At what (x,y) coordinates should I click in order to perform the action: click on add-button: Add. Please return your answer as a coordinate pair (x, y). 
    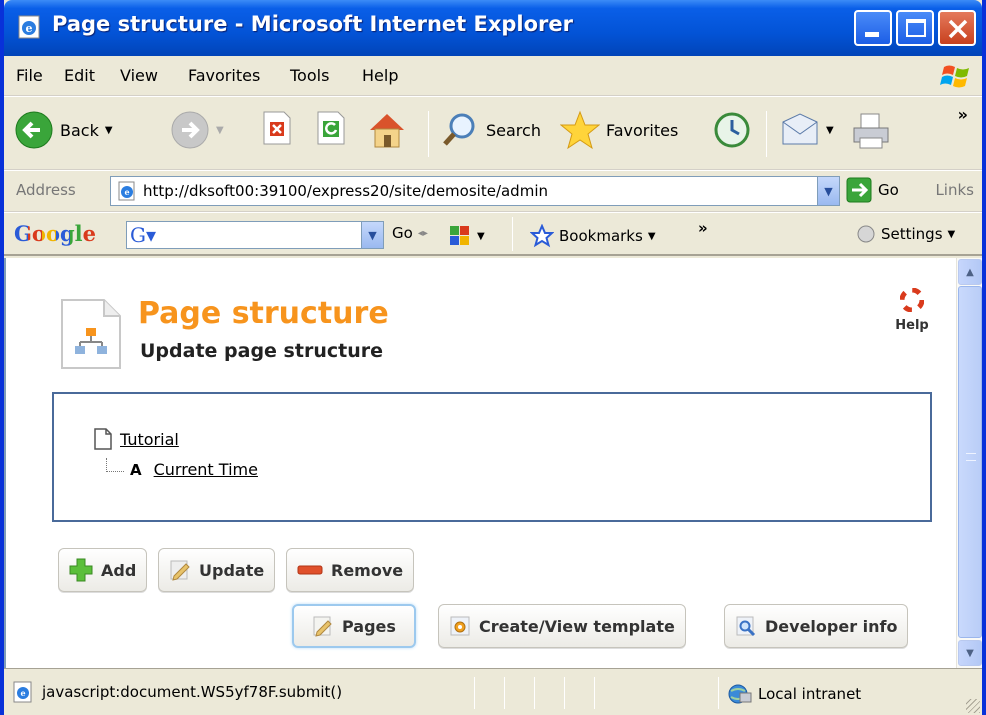
    Looking at the image, I should click on (103, 570).